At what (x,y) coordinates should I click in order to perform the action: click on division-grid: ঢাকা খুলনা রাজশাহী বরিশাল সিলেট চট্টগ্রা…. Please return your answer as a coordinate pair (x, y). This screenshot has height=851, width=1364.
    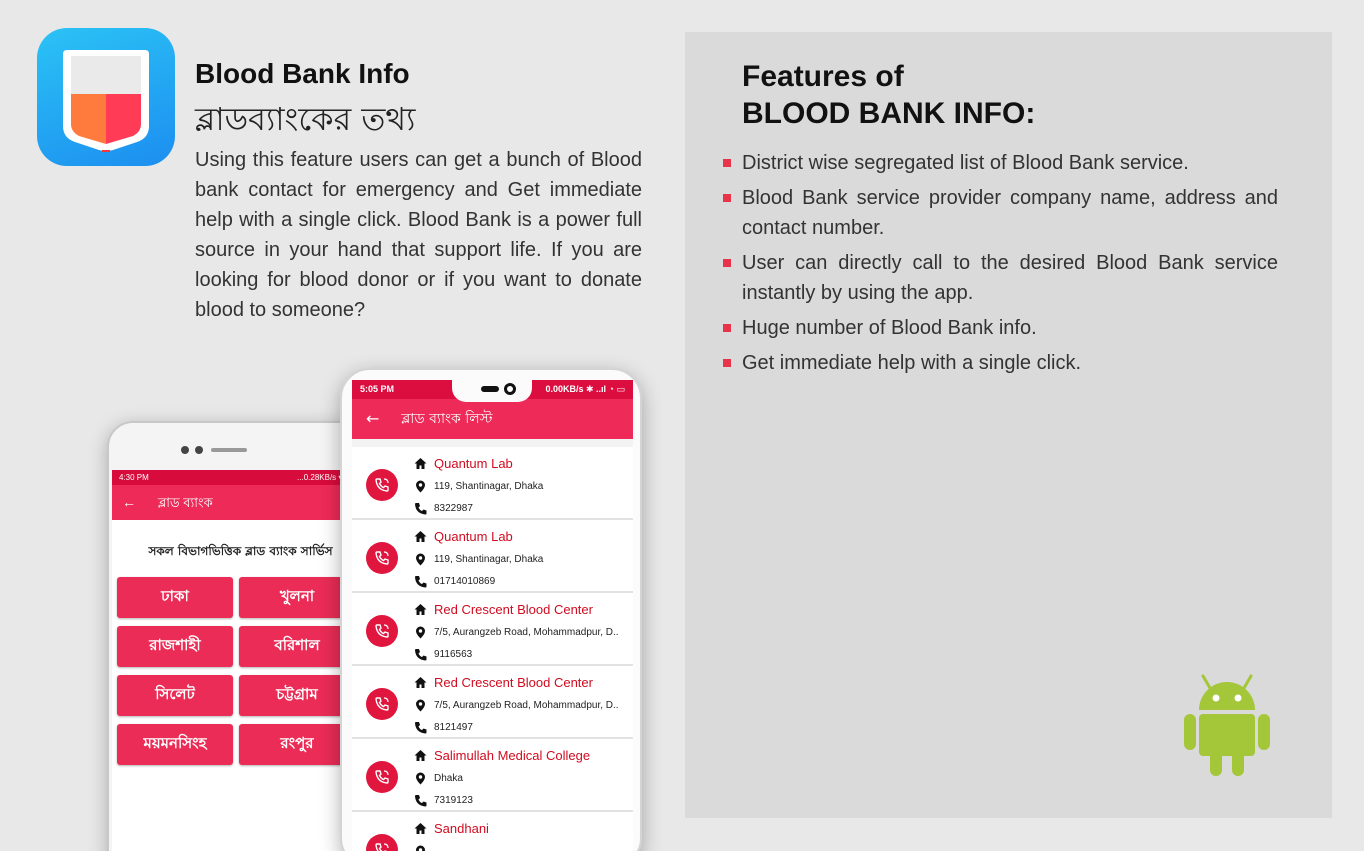
    Looking at the image, I should click on (238, 671).